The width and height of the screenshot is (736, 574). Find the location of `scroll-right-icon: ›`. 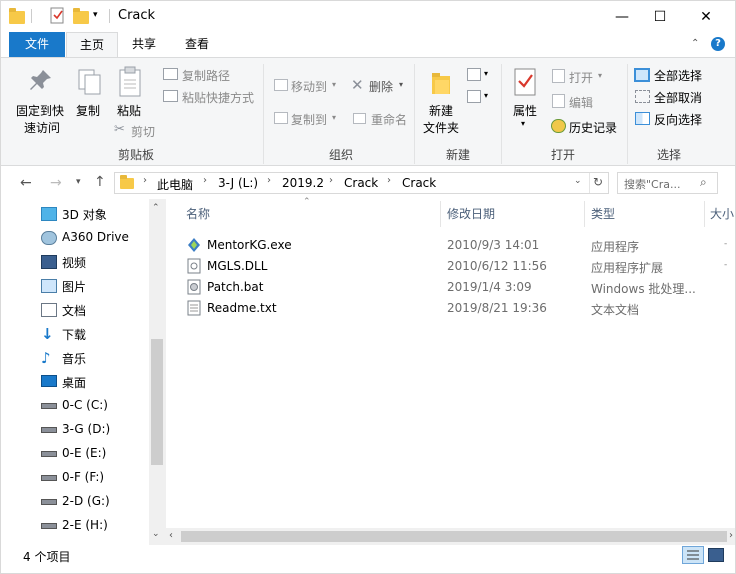

scroll-right-icon: › is located at coordinates (731, 535).